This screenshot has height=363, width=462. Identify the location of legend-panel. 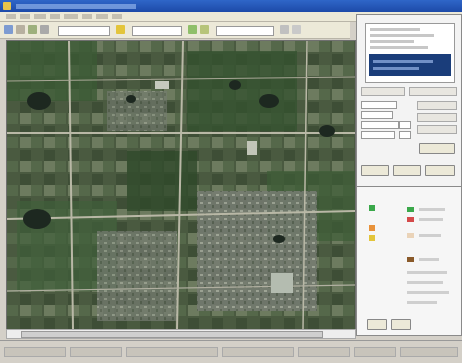
(409, 261).